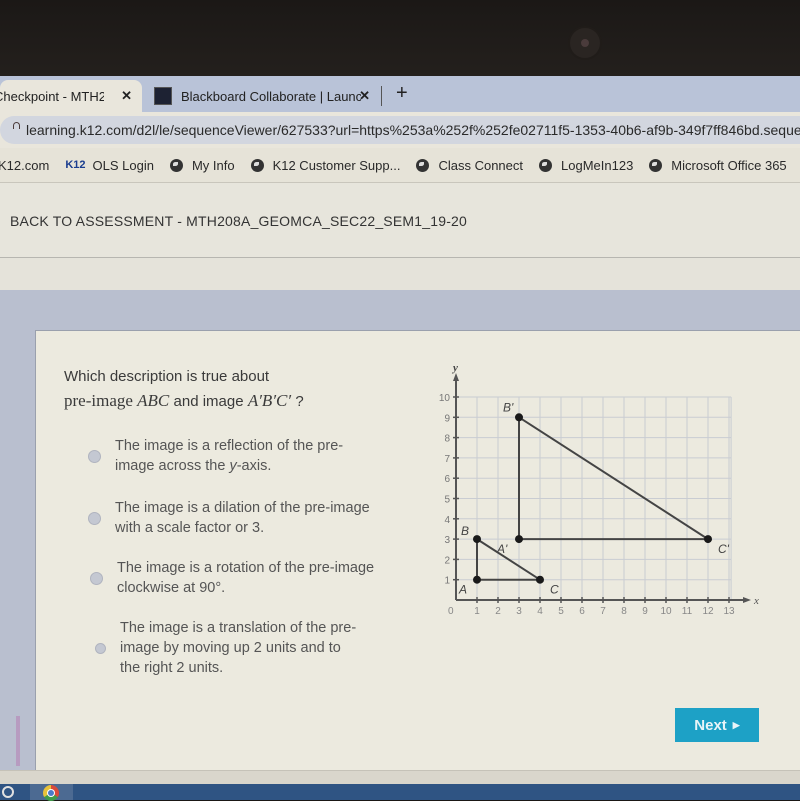 This screenshot has width=800, height=801. I want to click on next-button: Next ▶, so click(717, 725).